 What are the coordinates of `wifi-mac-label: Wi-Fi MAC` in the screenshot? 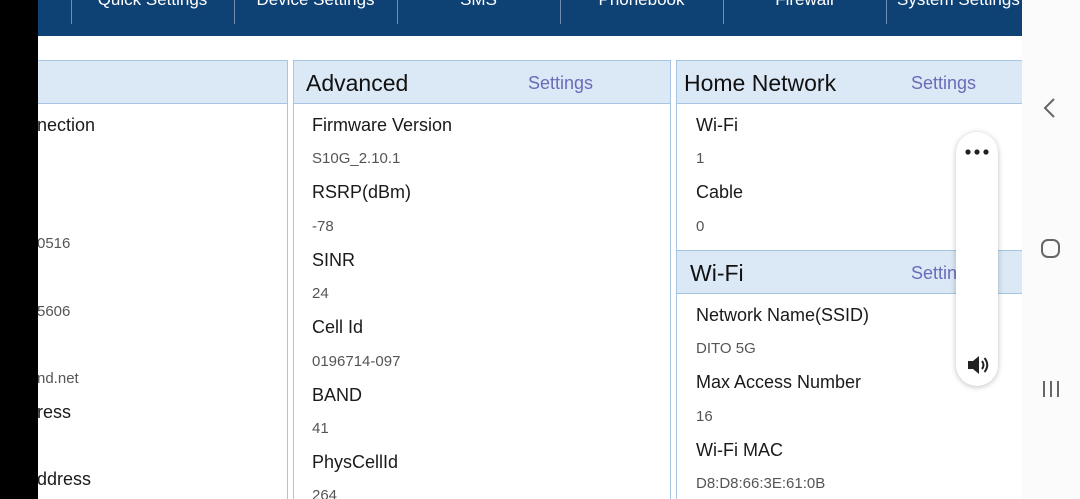 It's located at (739, 450).